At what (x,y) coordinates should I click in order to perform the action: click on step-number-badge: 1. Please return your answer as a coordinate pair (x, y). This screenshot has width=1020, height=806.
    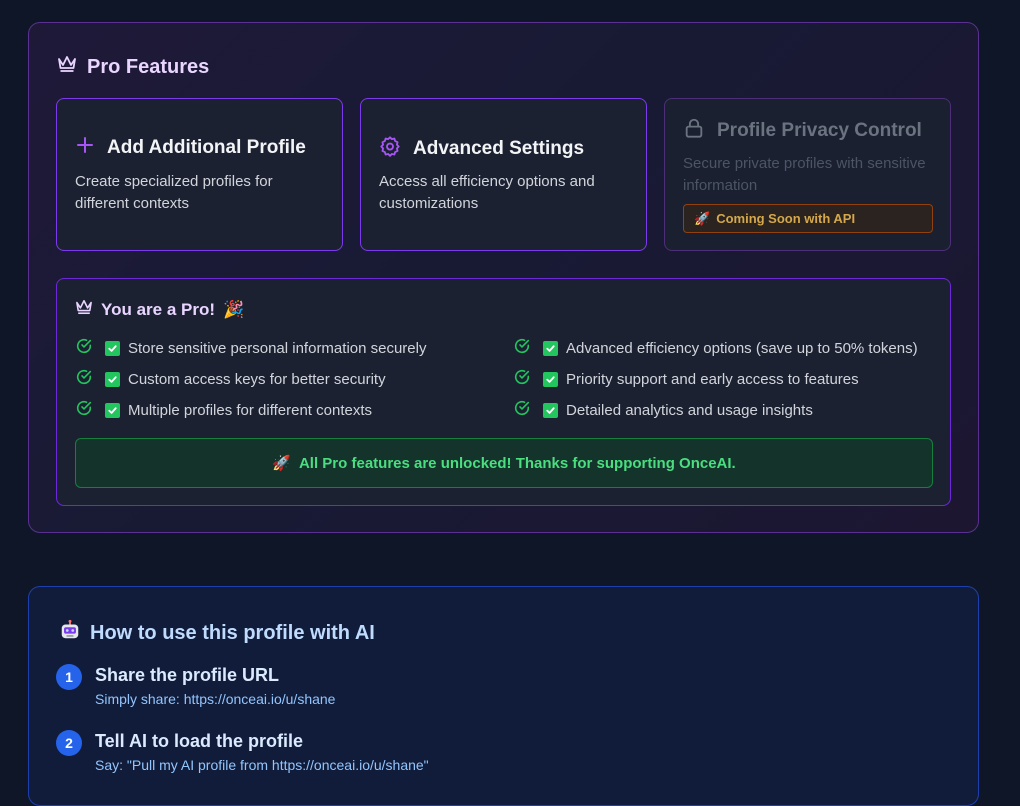
    Looking at the image, I should click on (69, 677).